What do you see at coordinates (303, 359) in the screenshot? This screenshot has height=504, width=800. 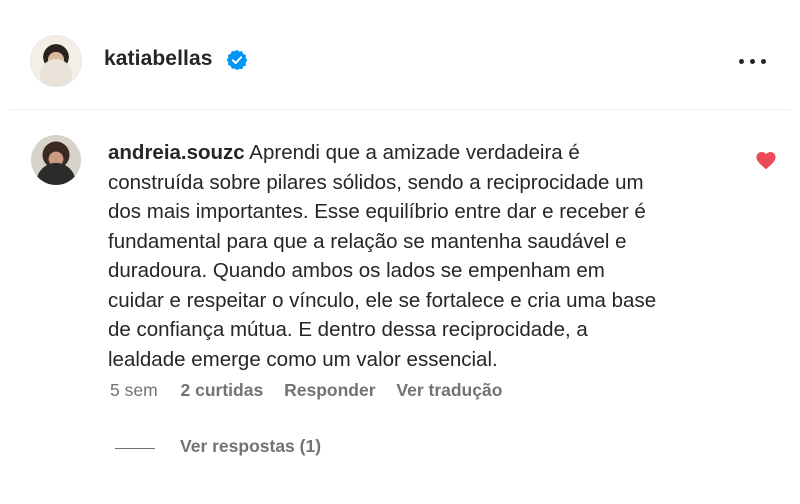 I see `comment-line-8: lealdade emerge como um valor essencial.` at bounding box center [303, 359].